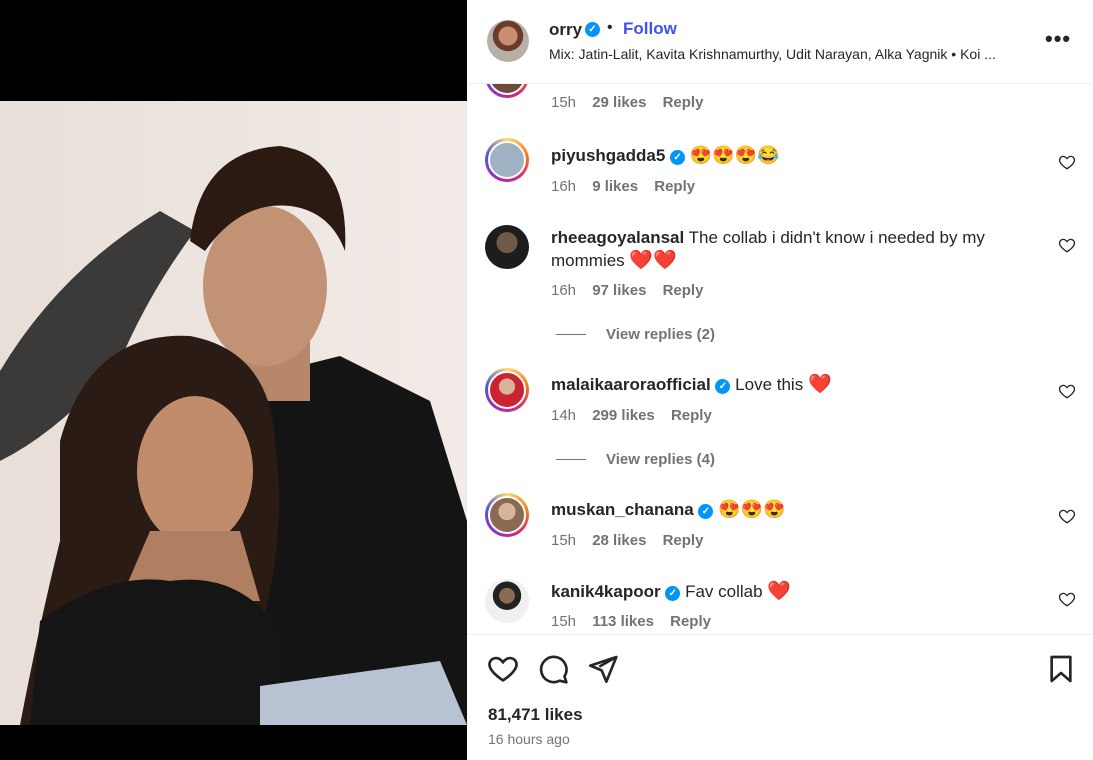  Describe the element at coordinates (608, 155) in the screenshot. I see `comment-username: piyushgadda5` at that location.